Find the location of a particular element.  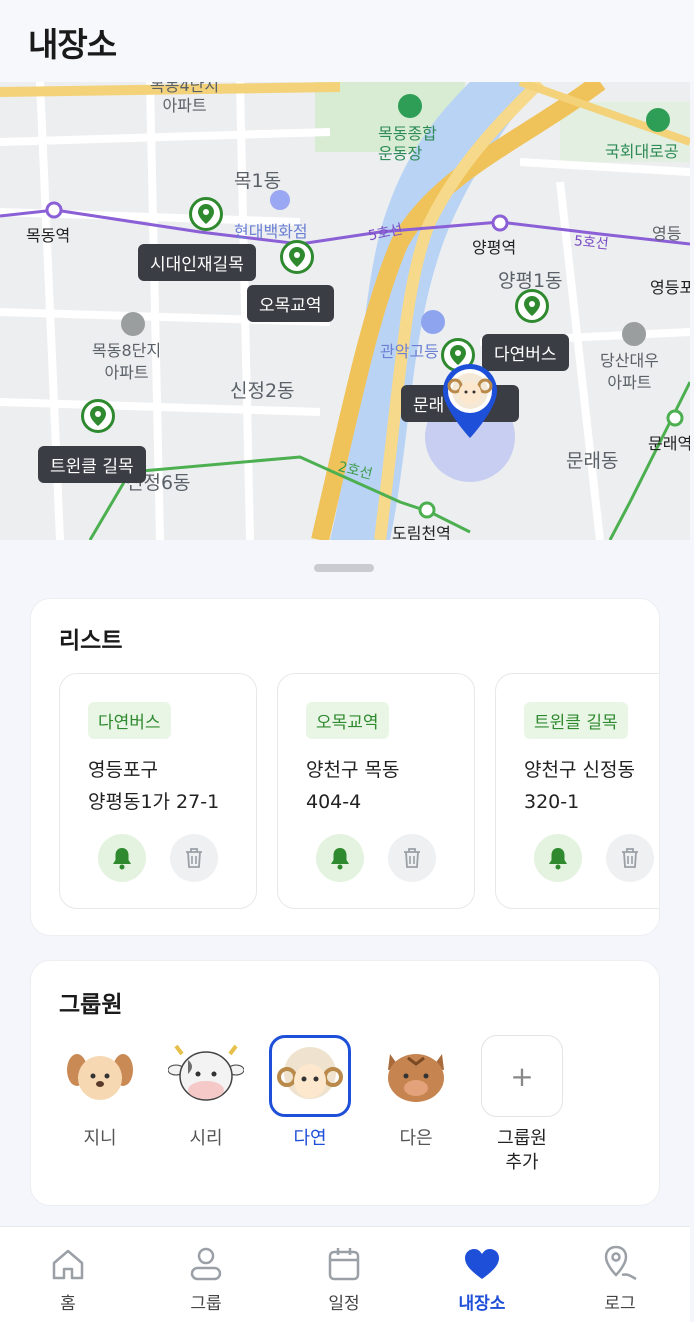

place-card: 오목교역 양천구 목동 404-4 is located at coordinates (376, 791).